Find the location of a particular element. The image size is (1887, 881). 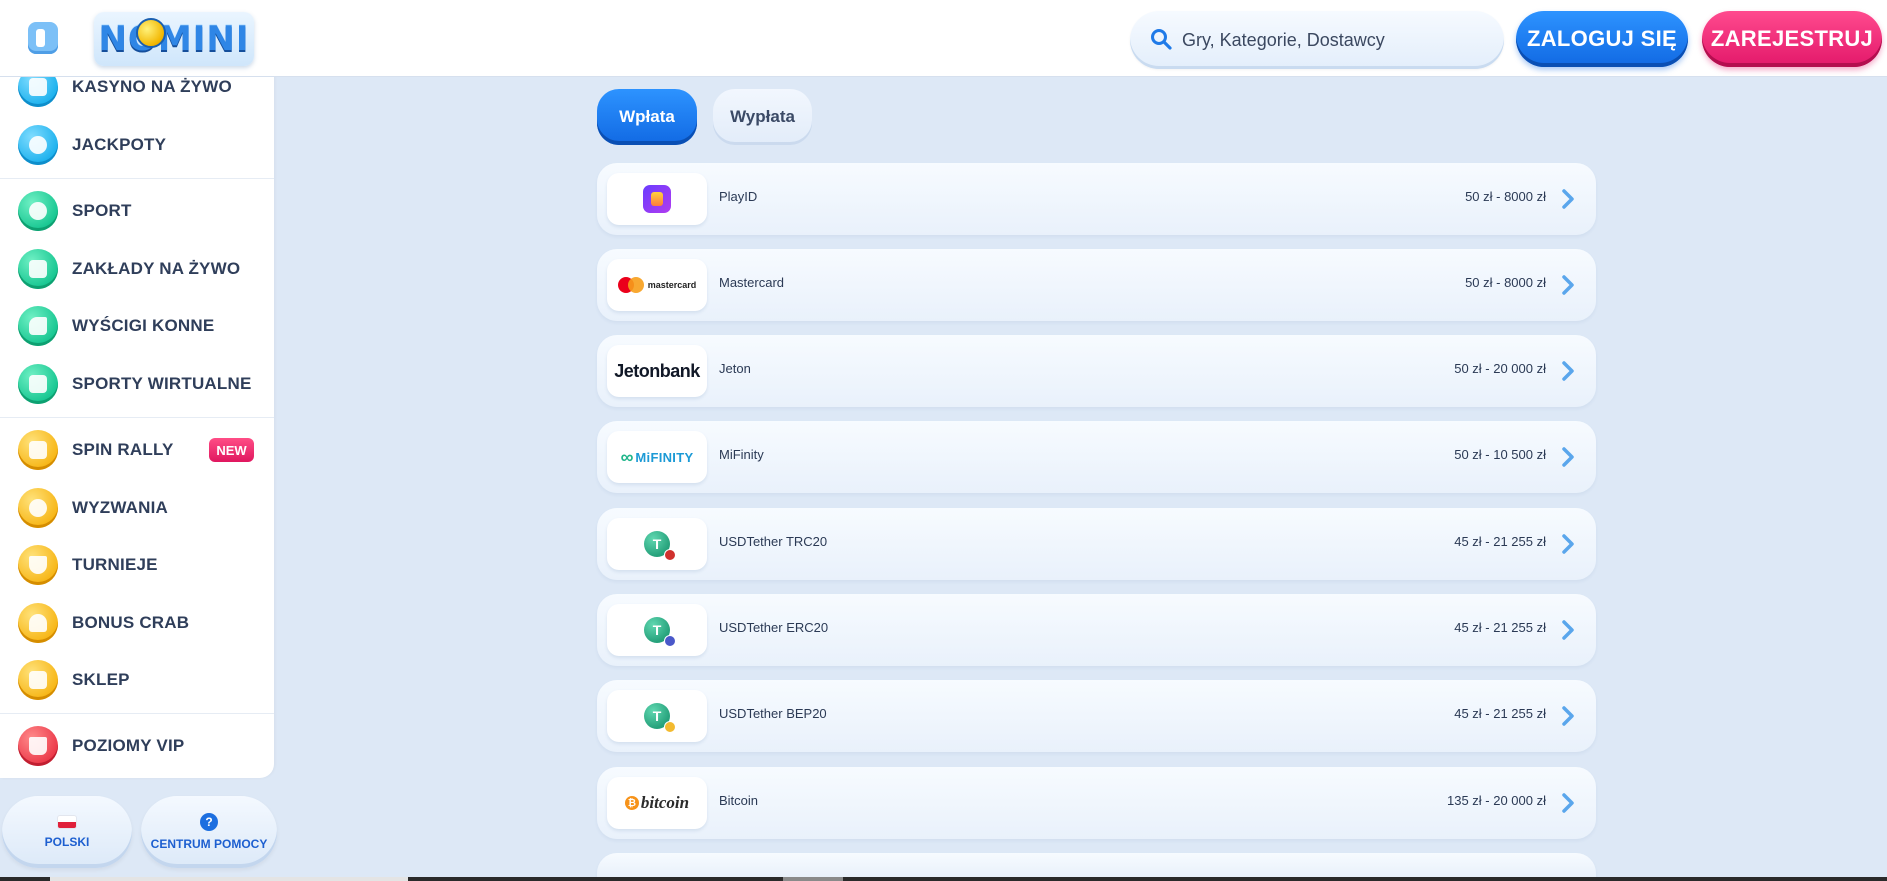

payment-range: 50 zł - 10 500 zł is located at coordinates (1500, 454).